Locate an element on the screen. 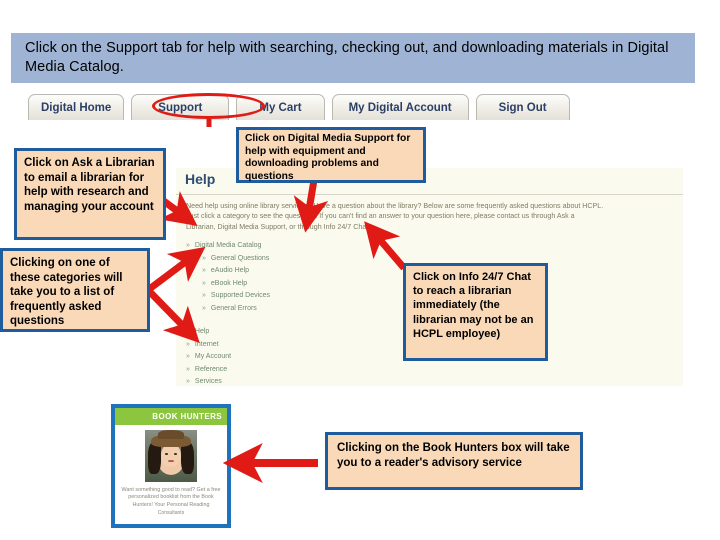 The width and height of the screenshot is (720, 540). tab-my-digital-account: My Digital Account is located at coordinates (400, 107).